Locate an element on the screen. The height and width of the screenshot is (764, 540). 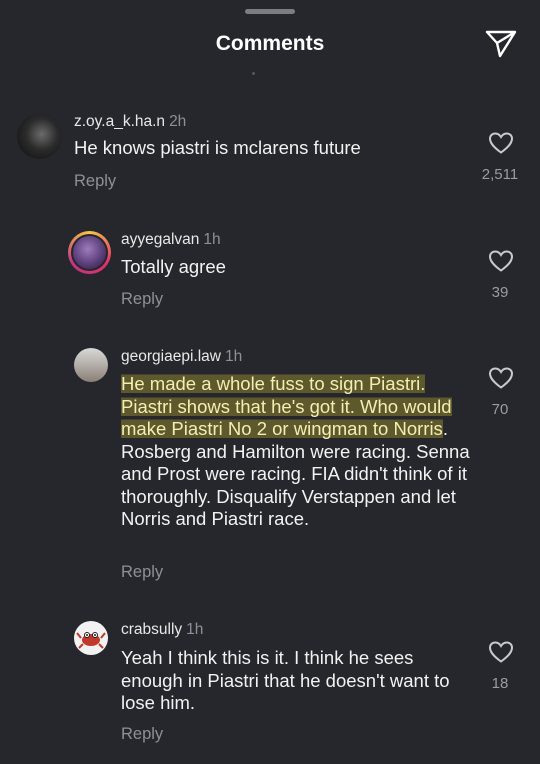
comment-text: Totally agree is located at coordinates (173, 266).